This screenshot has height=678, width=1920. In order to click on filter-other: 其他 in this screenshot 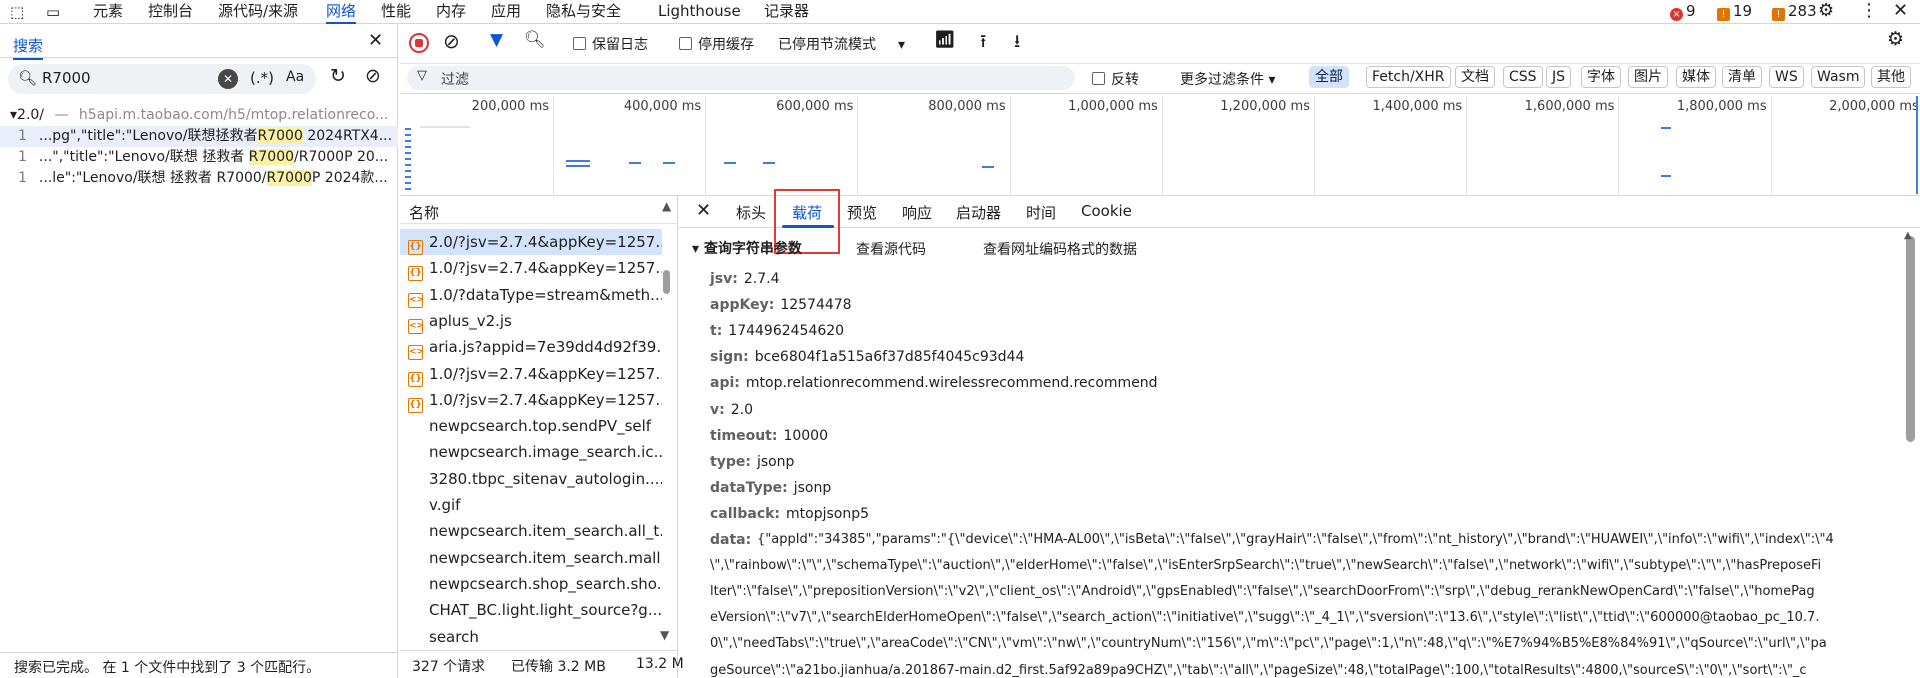, I will do `click(1891, 77)`.